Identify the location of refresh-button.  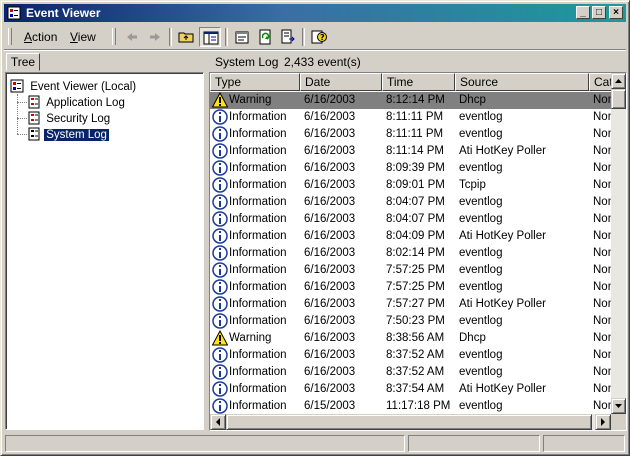
(265, 37).